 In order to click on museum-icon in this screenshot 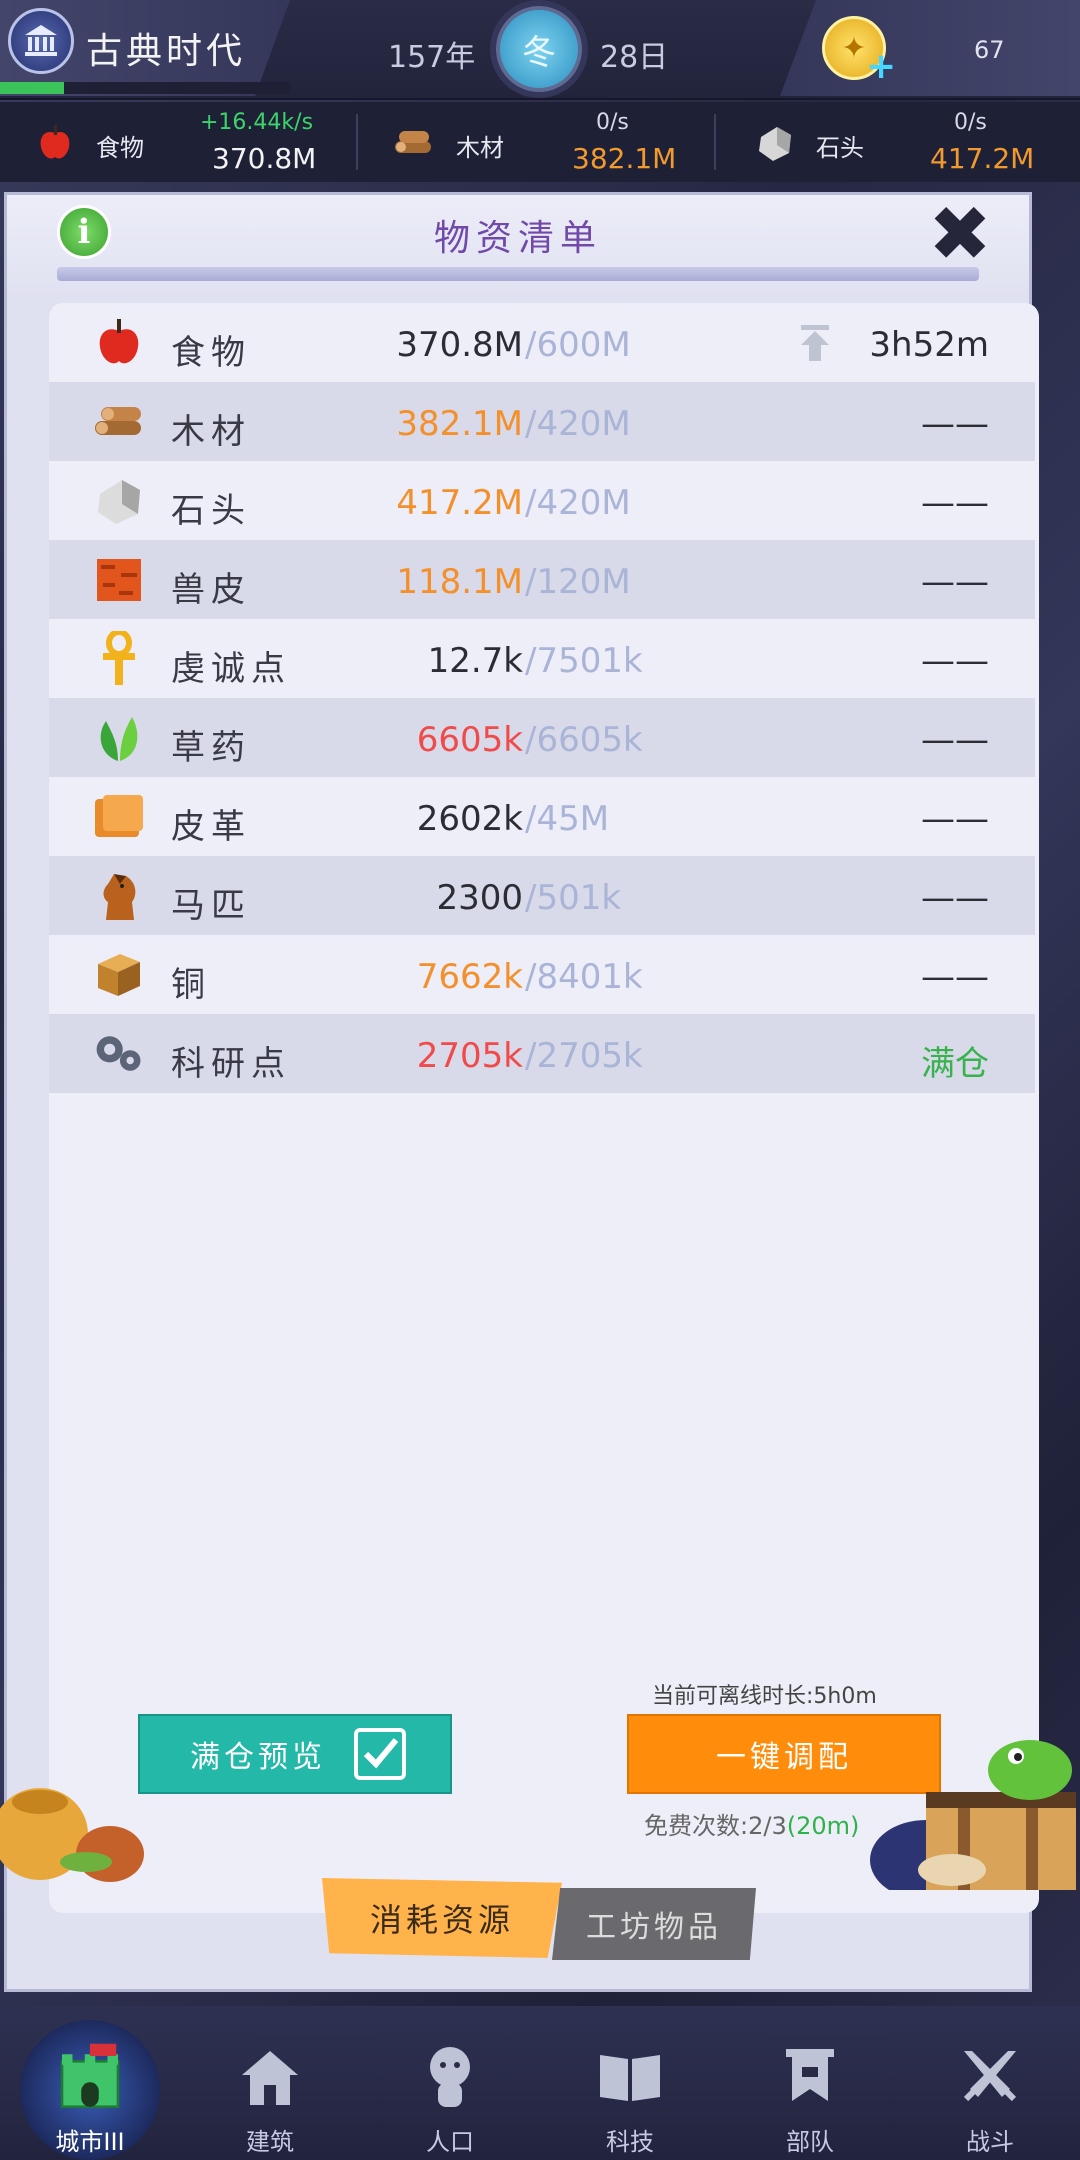, I will do `click(41, 41)`.